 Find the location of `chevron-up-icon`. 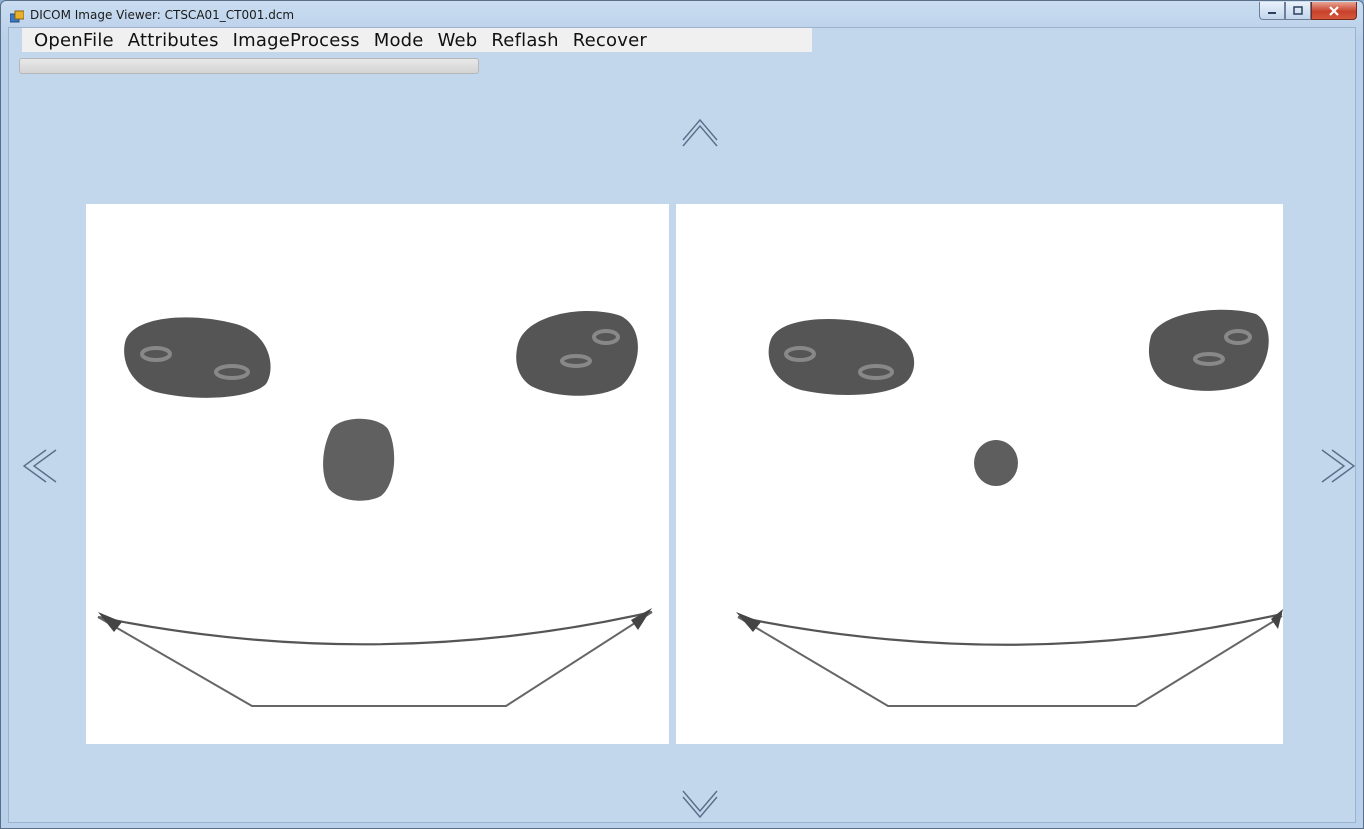

chevron-up-icon is located at coordinates (700, 132).